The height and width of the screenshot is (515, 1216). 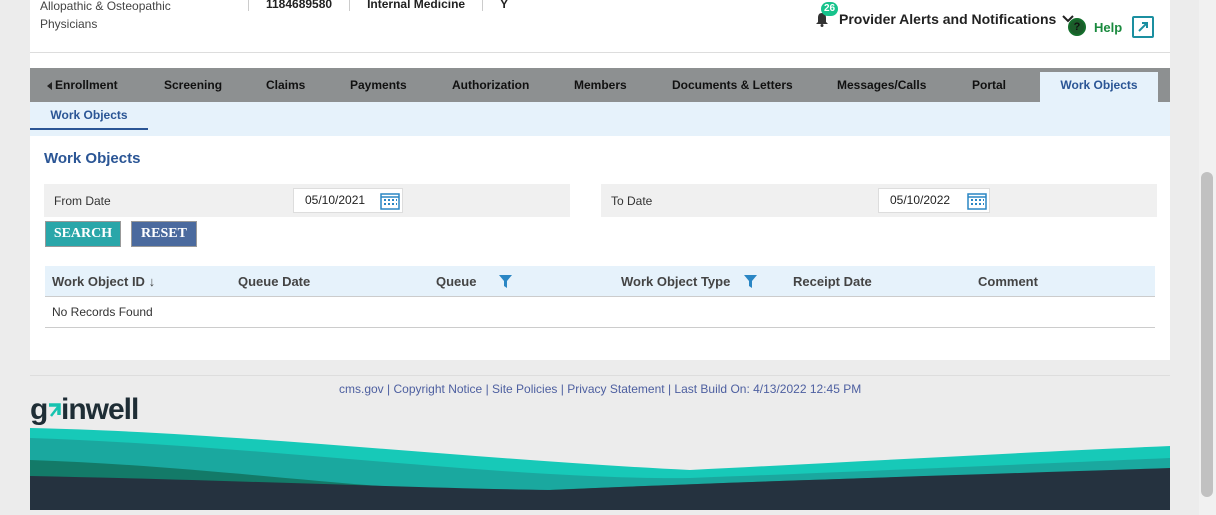 I want to click on nav-documents-letters: Documents & Letters, so click(x=732, y=85).